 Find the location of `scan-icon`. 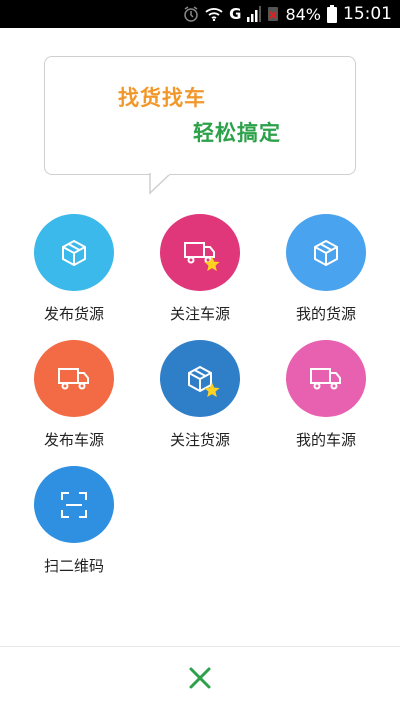

scan-icon is located at coordinates (74, 504).